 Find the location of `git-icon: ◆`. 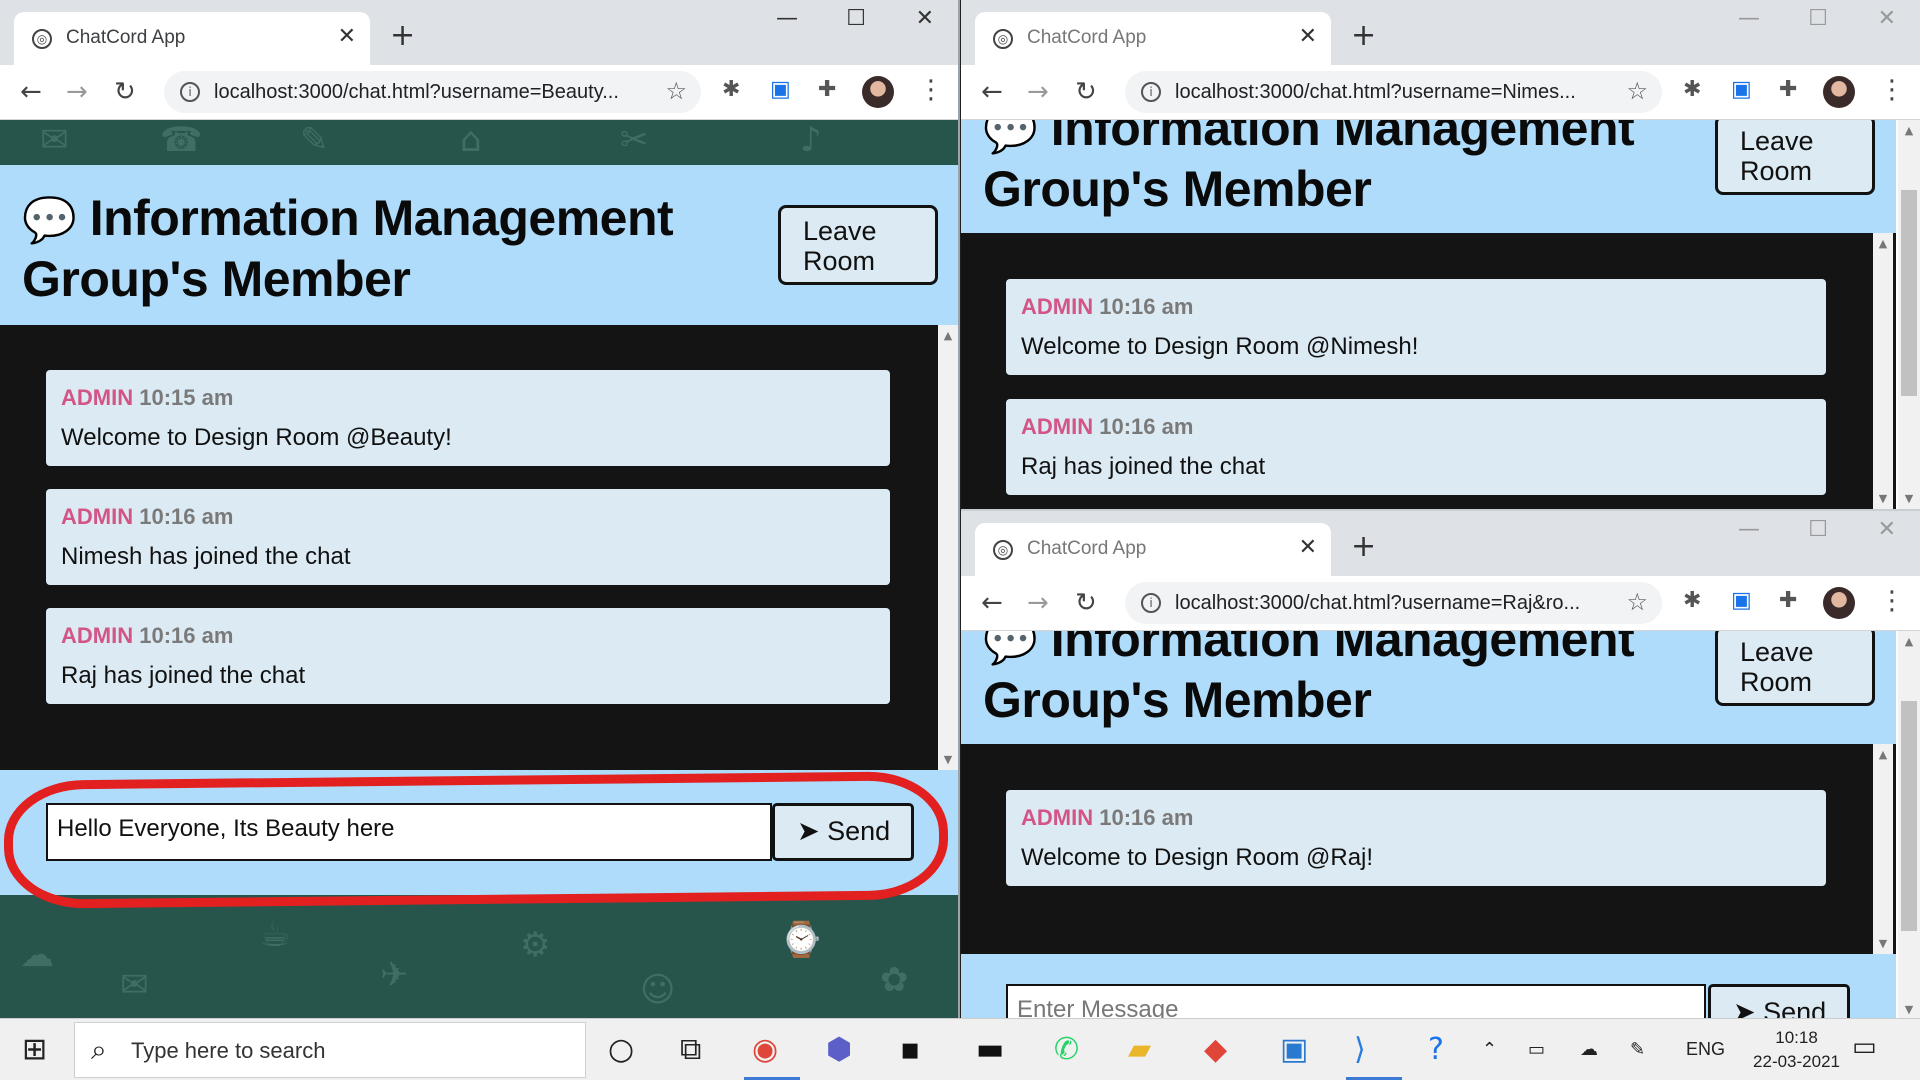

git-icon: ◆ is located at coordinates (1215, 1049).